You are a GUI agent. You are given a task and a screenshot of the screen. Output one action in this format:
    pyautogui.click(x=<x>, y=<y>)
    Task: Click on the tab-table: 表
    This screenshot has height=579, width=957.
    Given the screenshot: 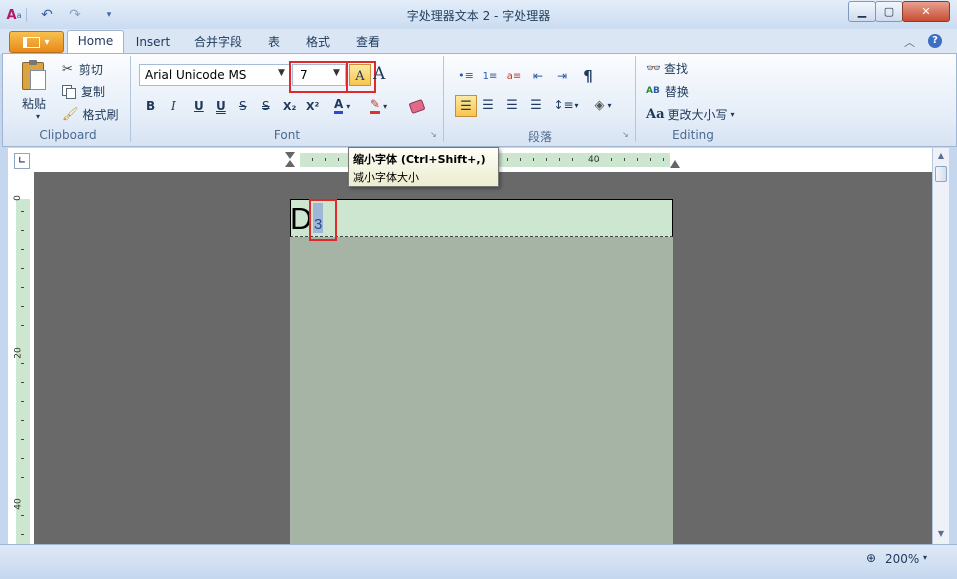 What is the action you would take?
    pyautogui.click(x=274, y=42)
    